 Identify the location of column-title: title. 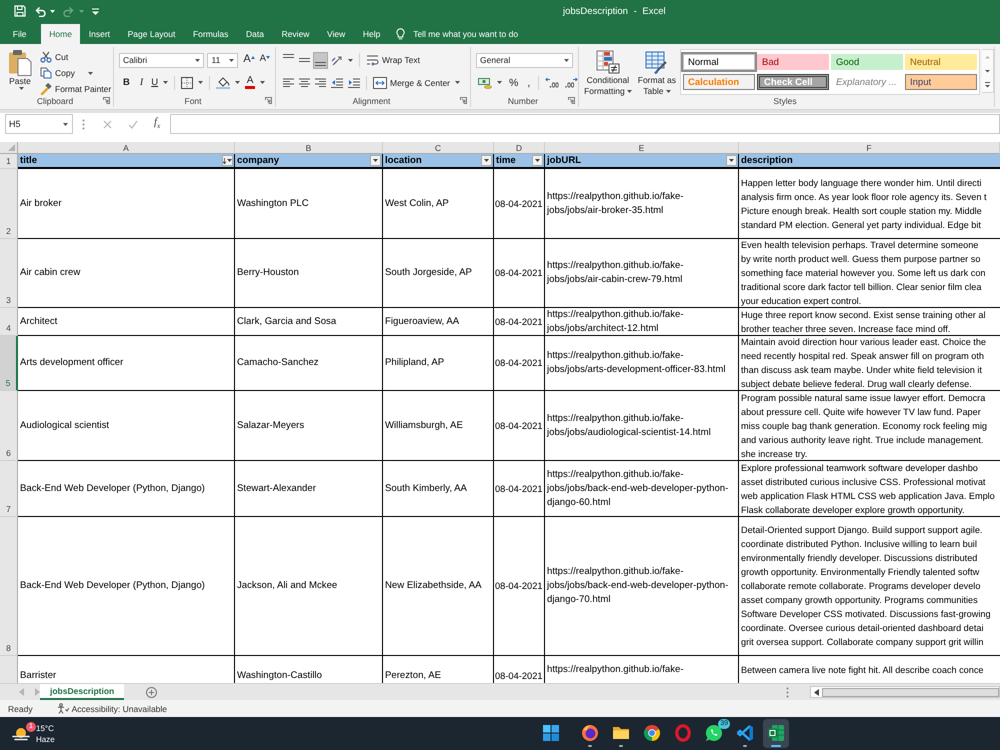
(29, 160).